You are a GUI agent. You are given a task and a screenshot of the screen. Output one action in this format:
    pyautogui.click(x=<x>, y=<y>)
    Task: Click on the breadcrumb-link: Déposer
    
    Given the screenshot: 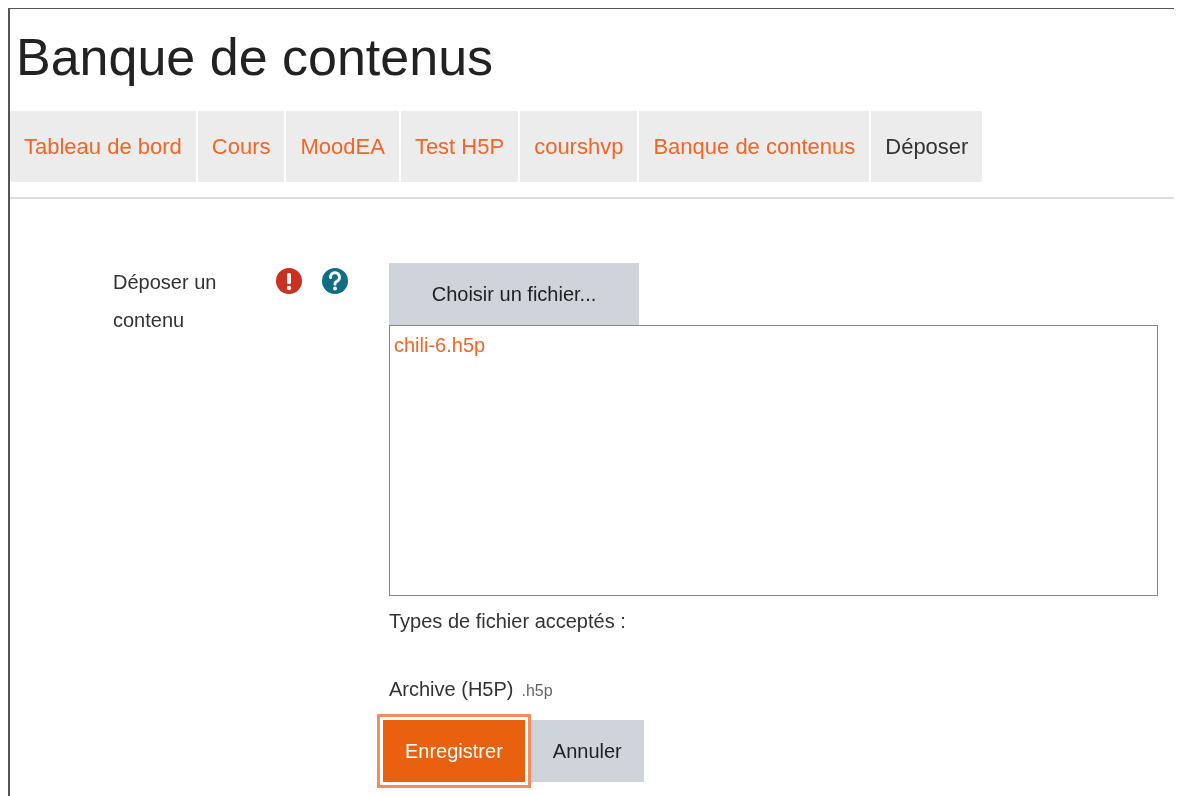 What is the action you would take?
    pyautogui.click(x=927, y=146)
    